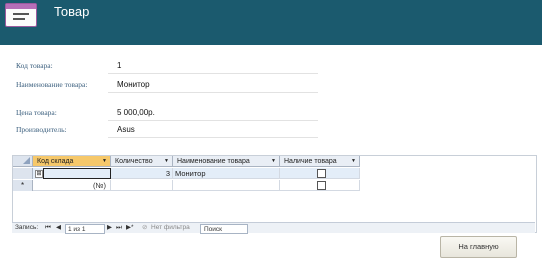 This screenshot has height=268, width=542. I want to click on records-label: Запись:, so click(27, 227).